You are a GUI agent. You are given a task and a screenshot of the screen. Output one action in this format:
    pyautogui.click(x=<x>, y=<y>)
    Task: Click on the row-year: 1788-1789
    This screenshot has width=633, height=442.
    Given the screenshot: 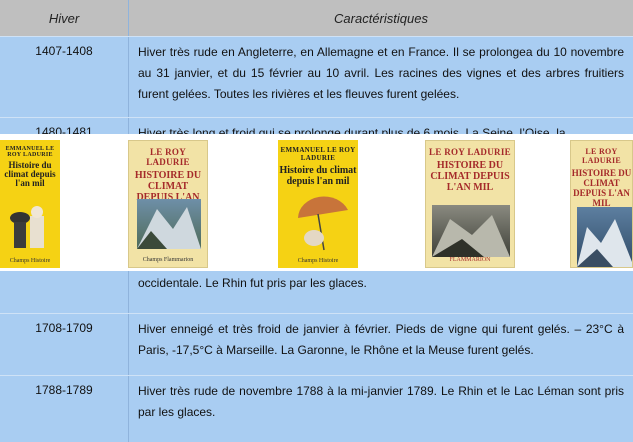 What is the action you would take?
    pyautogui.click(x=64, y=409)
    